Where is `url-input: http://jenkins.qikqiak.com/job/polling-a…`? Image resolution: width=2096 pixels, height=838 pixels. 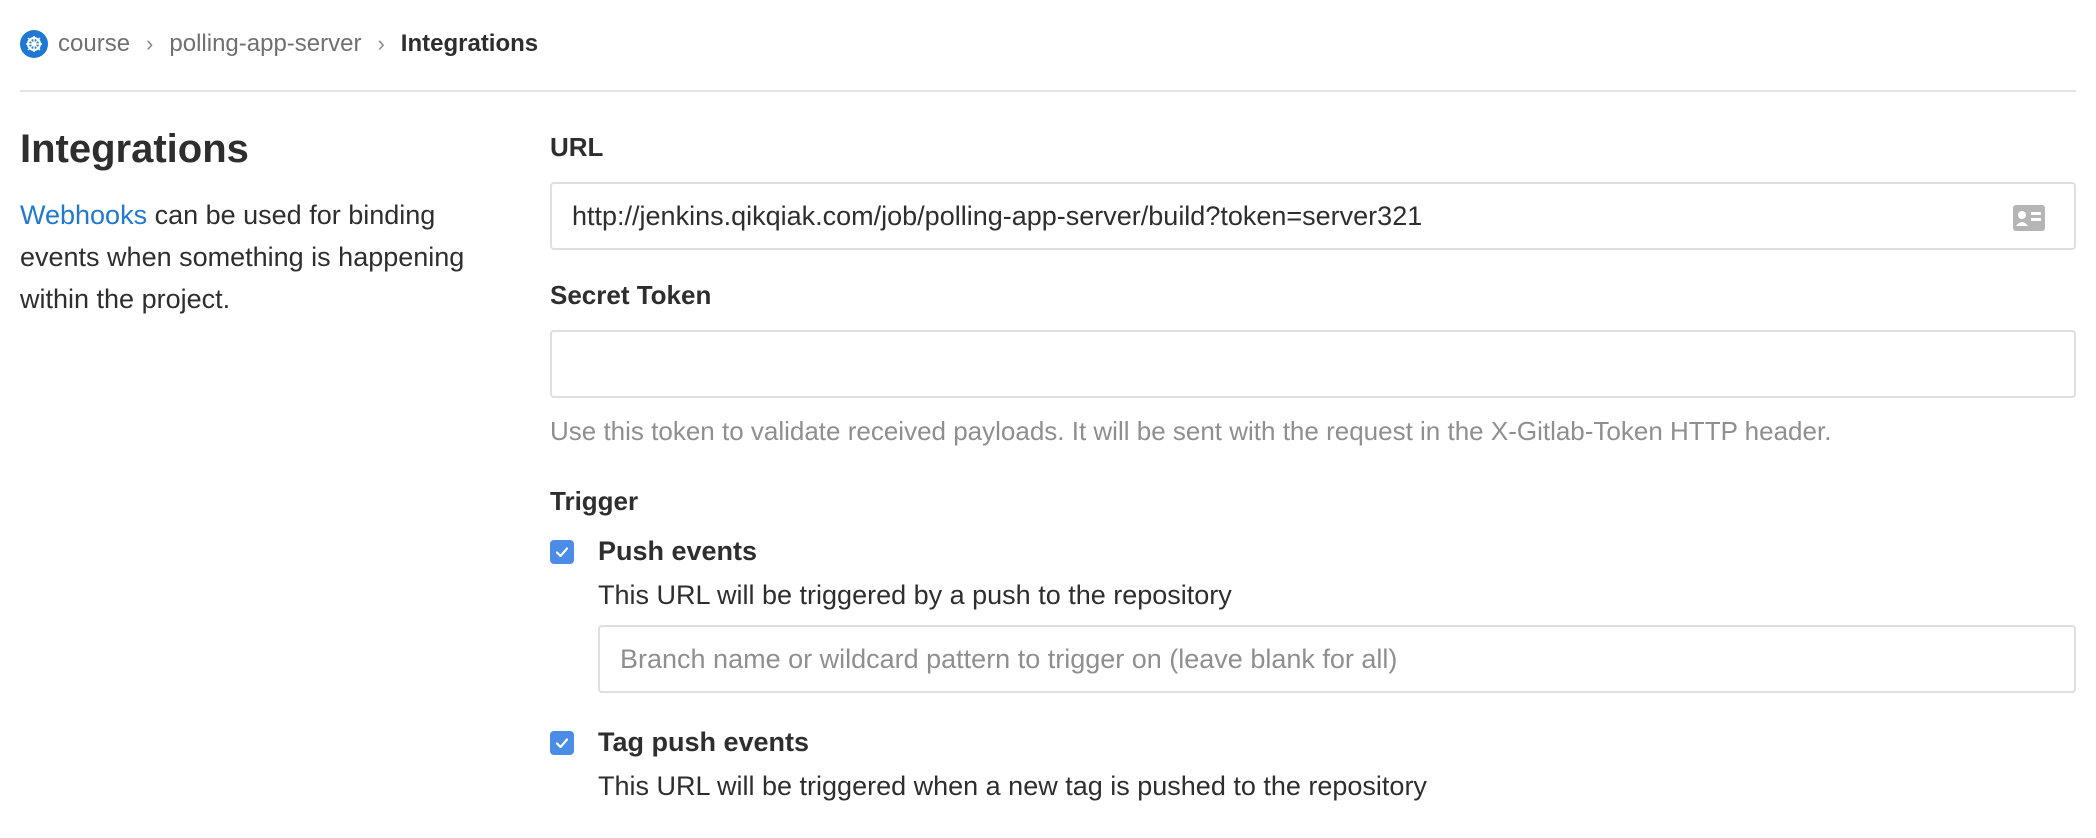 url-input: http://jenkins.qikqiak.com/job/polling-a… is located at coordinates (1313, 216).